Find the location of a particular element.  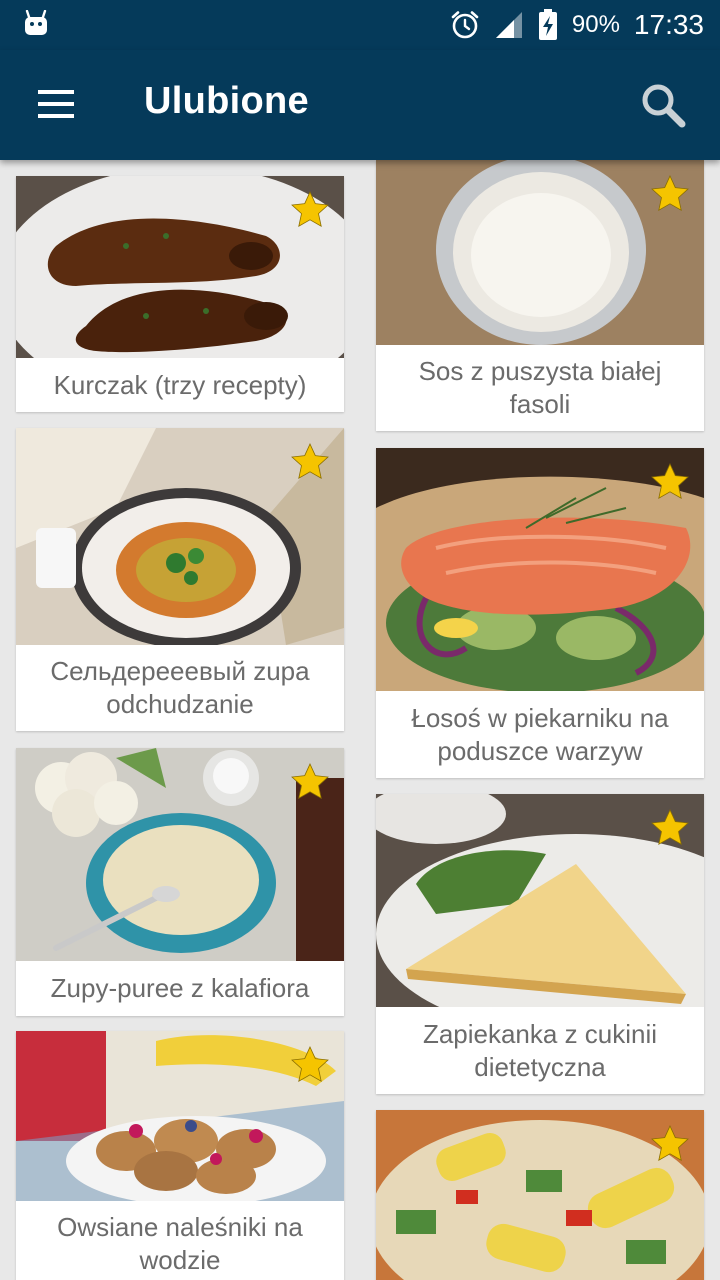

hamburger-menu-icon is located at coordinates (56, 104).